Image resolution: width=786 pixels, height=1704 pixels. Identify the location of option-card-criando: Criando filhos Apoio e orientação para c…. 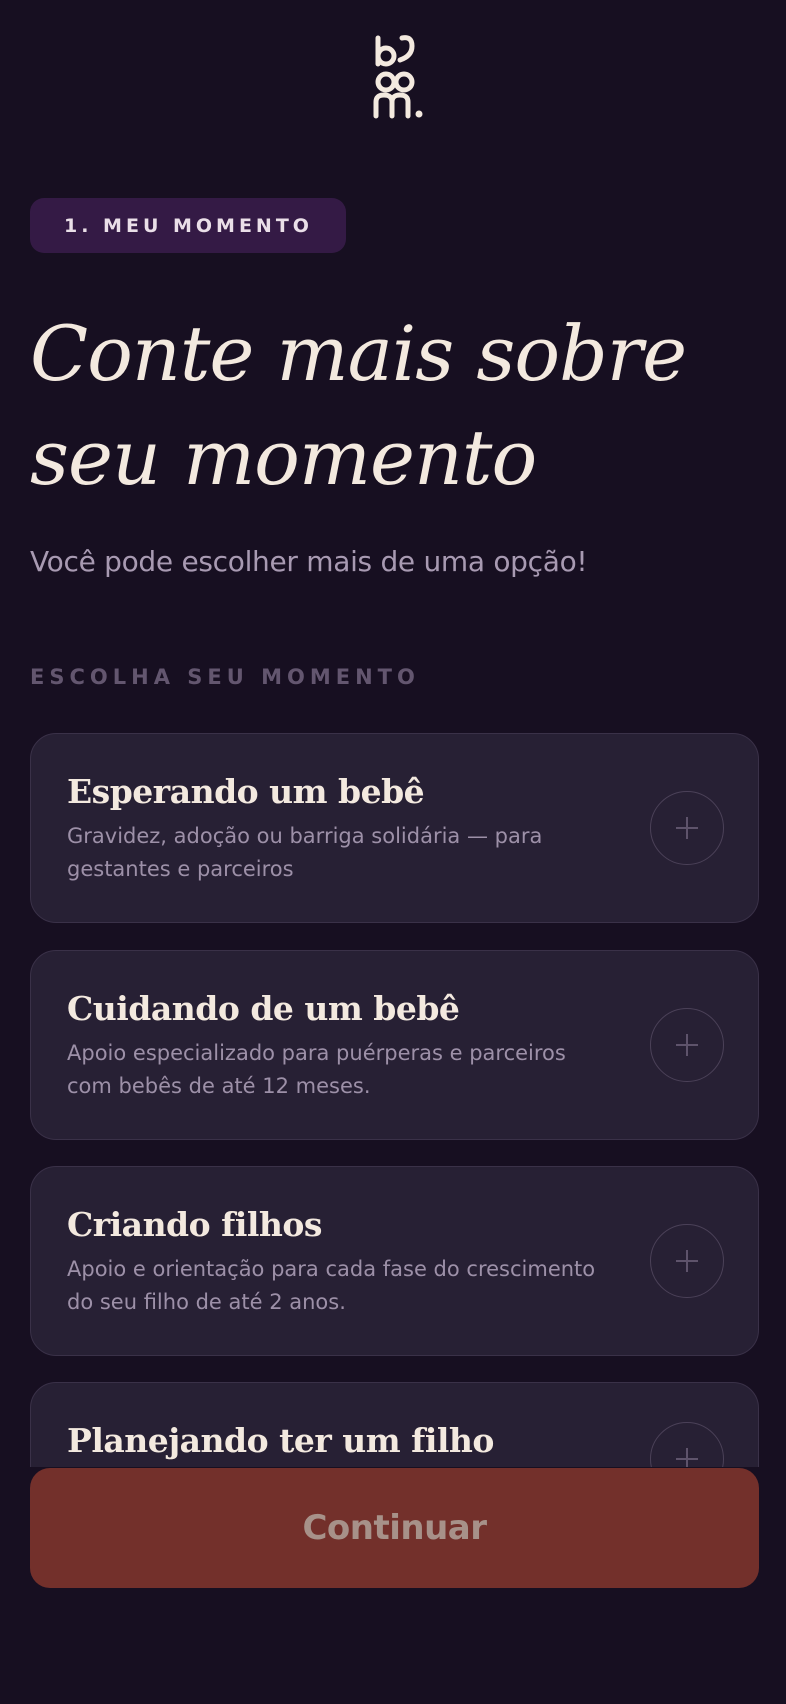
(394, 1261).